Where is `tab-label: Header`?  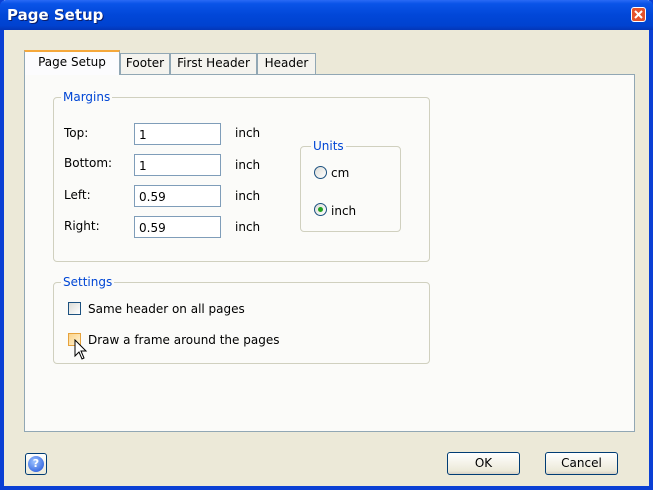
tab-label: Header is located at coordinates (286, 63).